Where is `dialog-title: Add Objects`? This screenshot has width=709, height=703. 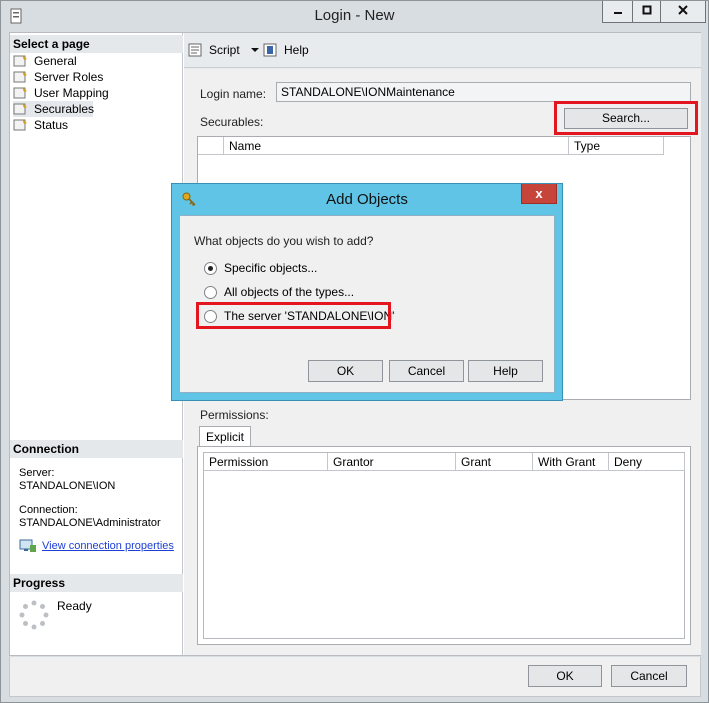 dialog-title: Add Objects is located at coordinates (367, 199).